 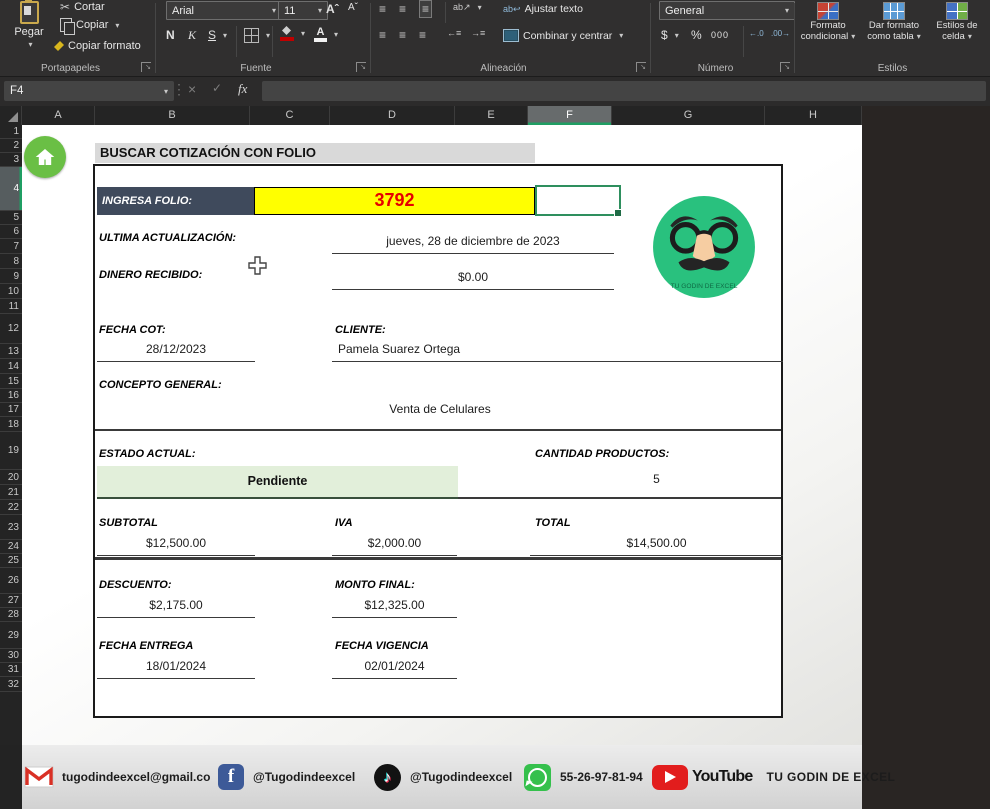 I want to click on row-header-19: 19, so click(x=11, y=451).